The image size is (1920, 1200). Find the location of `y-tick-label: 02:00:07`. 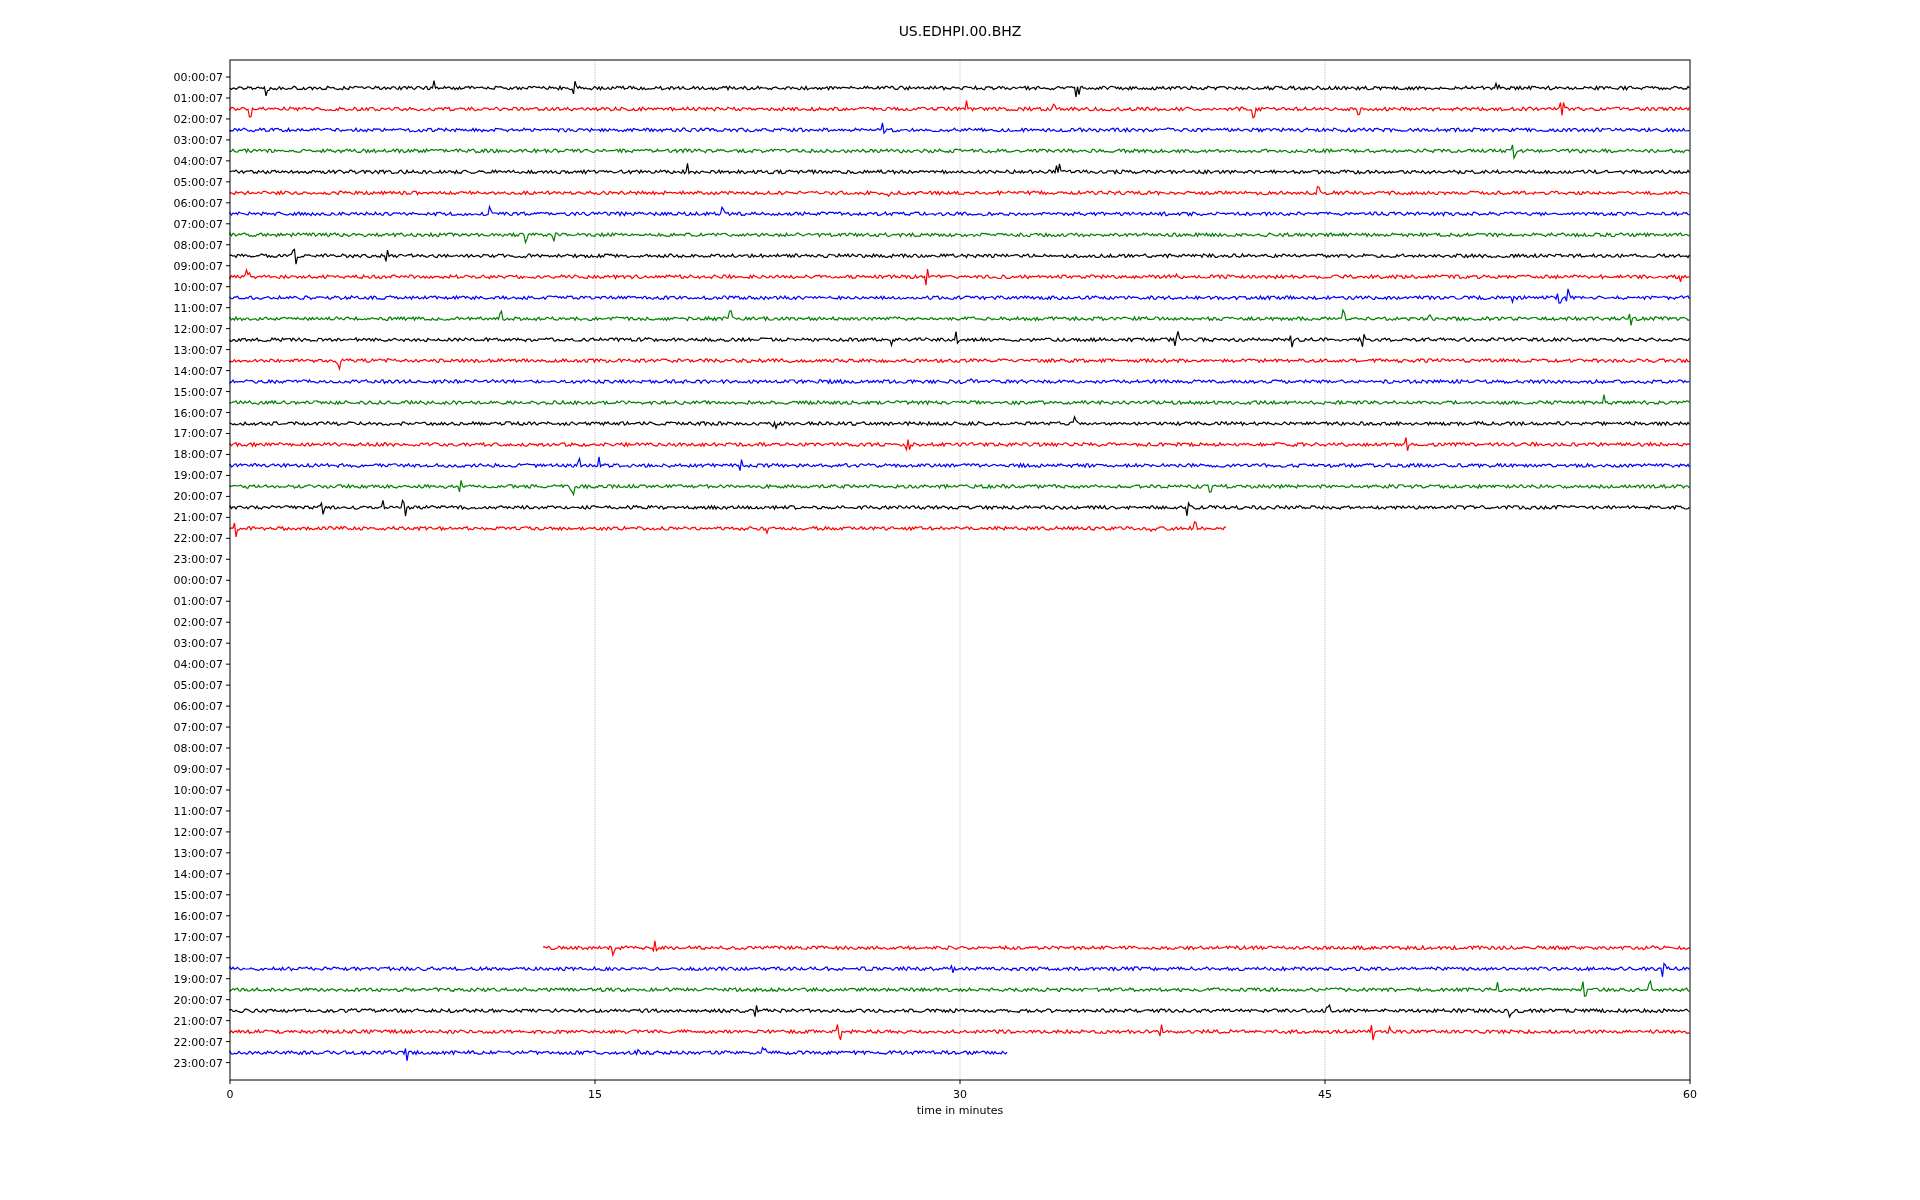

y-tick-label: 02:00:07 is located at coordinates (198, 623).